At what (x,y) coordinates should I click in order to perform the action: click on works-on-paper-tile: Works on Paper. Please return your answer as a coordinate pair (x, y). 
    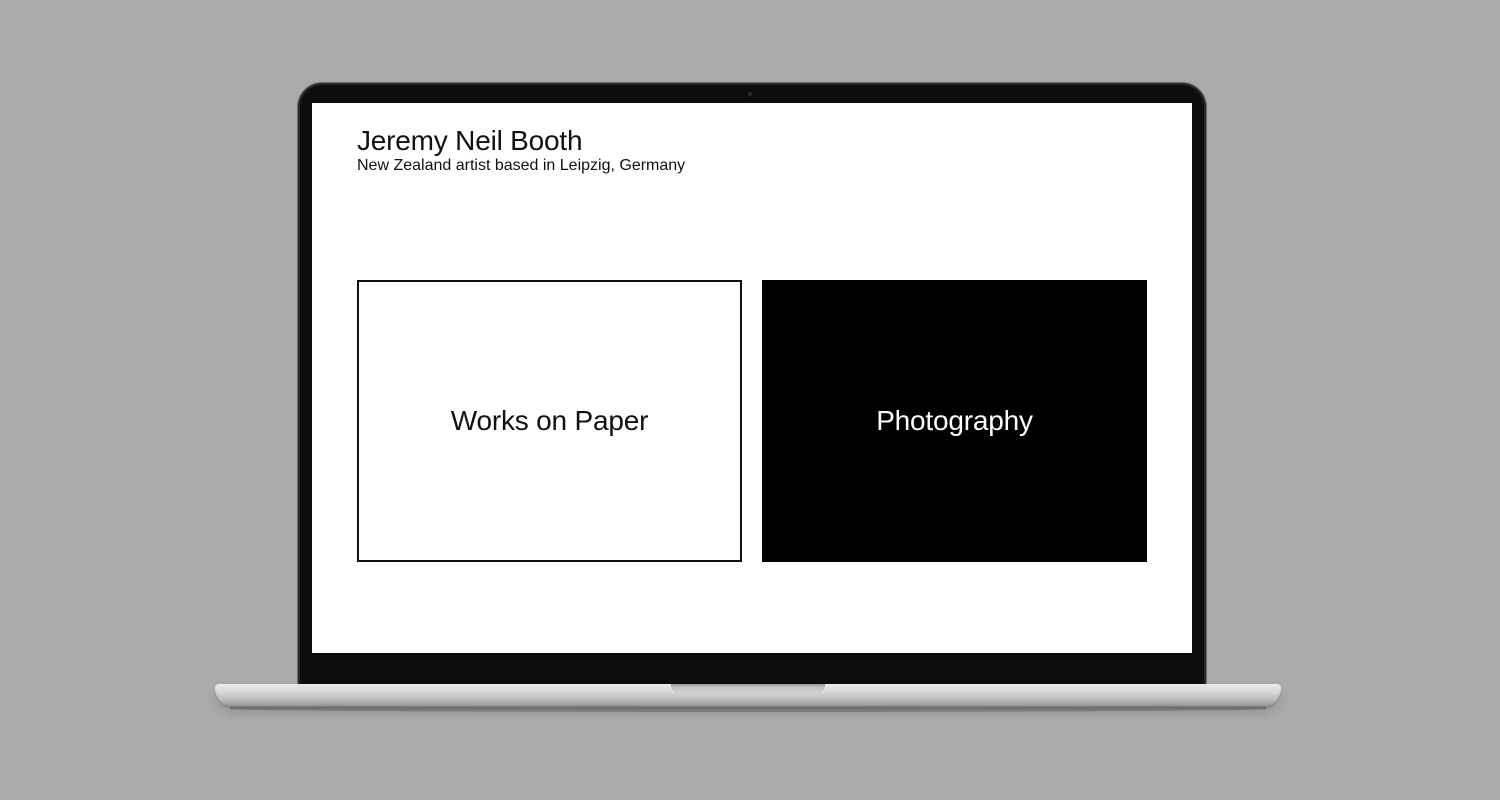
    Looking at the image, I should click on (549, 421).